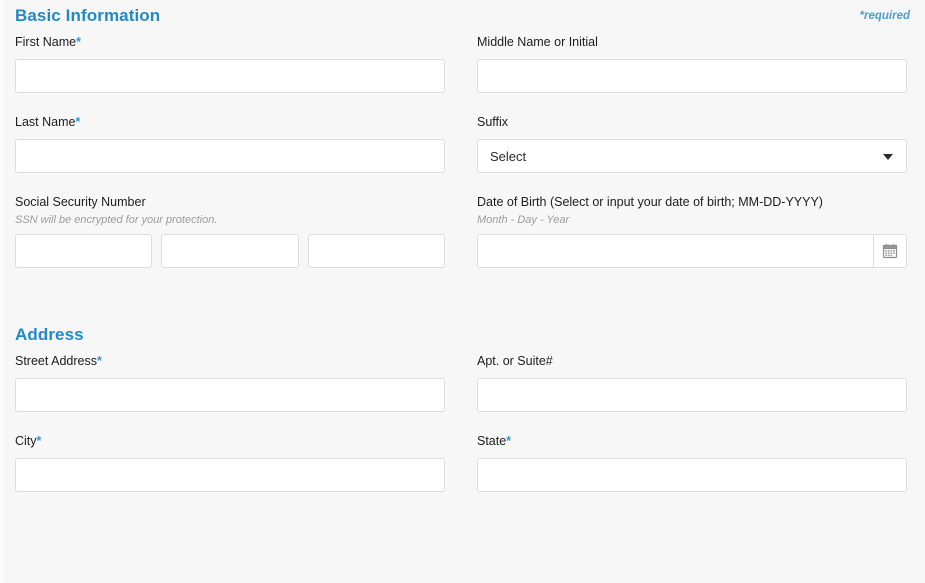 The width and height of the screenshot is (925, 583). I want to click on field-state: State*, so click(692, 462).